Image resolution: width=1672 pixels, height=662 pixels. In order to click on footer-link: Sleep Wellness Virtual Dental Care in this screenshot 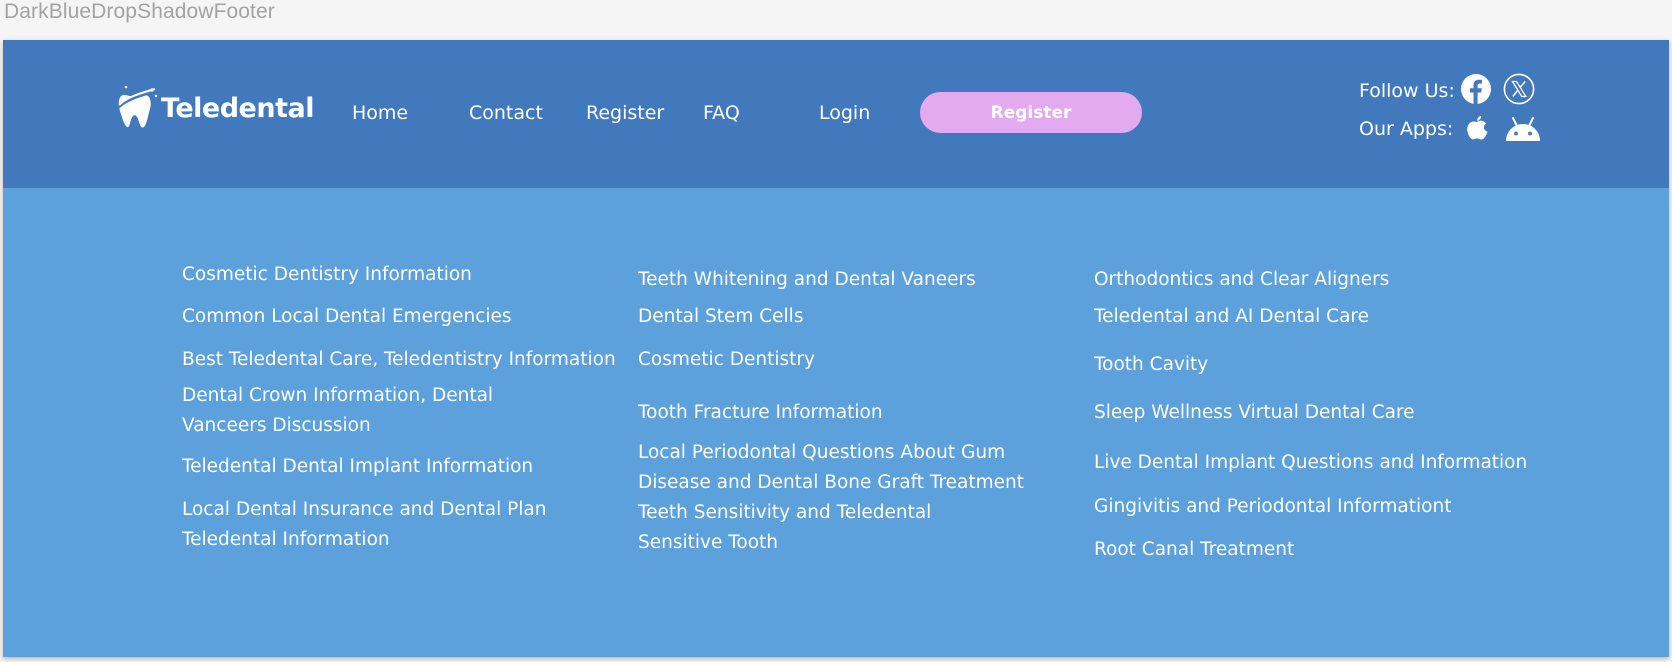, I will do `click(1254, 413)`.